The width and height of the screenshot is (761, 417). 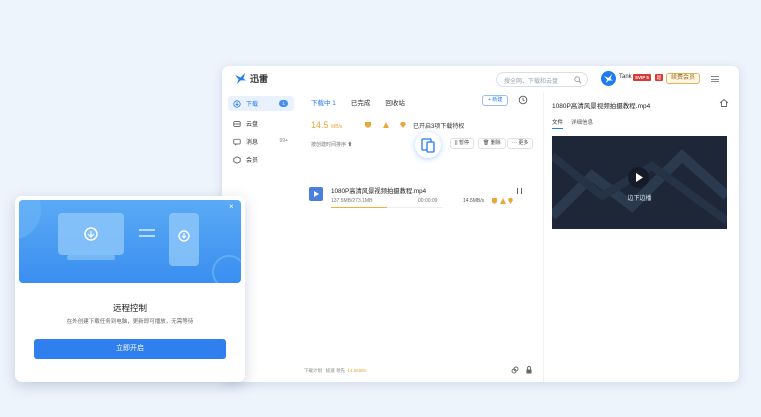 What do you see at coordinates (474, 201) in the screenshot?
I see `task-speed: 14.5MB/s` at bounding box center [474, 201].